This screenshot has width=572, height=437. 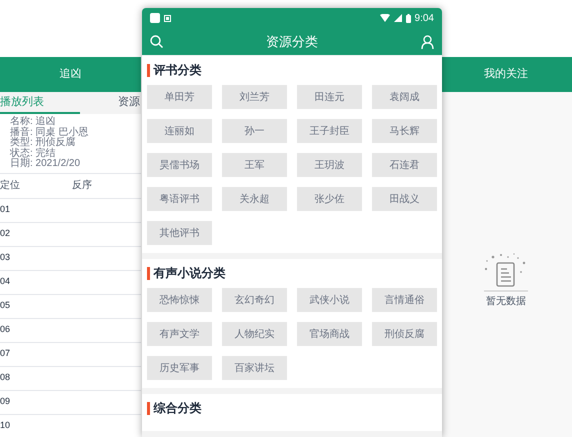 I want to click on category-chip: 玄幻奇幻, so click(x=254, y=300).